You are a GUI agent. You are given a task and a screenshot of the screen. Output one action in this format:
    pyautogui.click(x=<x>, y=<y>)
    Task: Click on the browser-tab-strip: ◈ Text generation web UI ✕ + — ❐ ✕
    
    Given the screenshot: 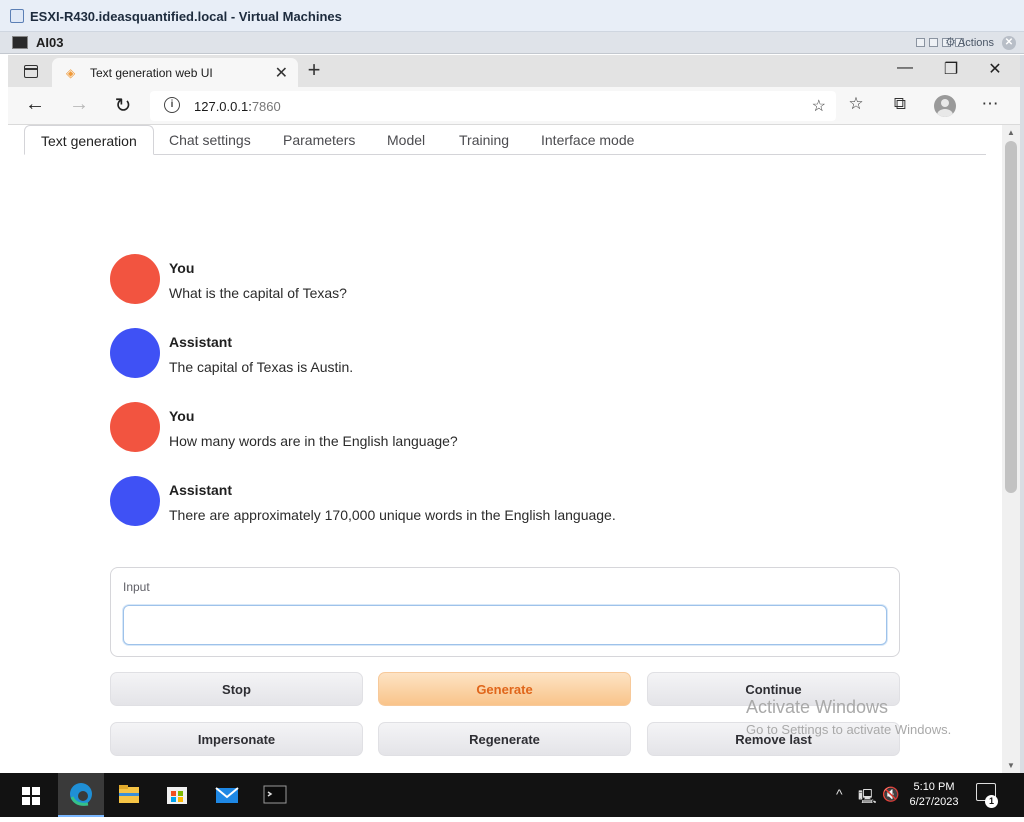 What is the action you would take?
    pyautogui.click(x=514, y=71)
    